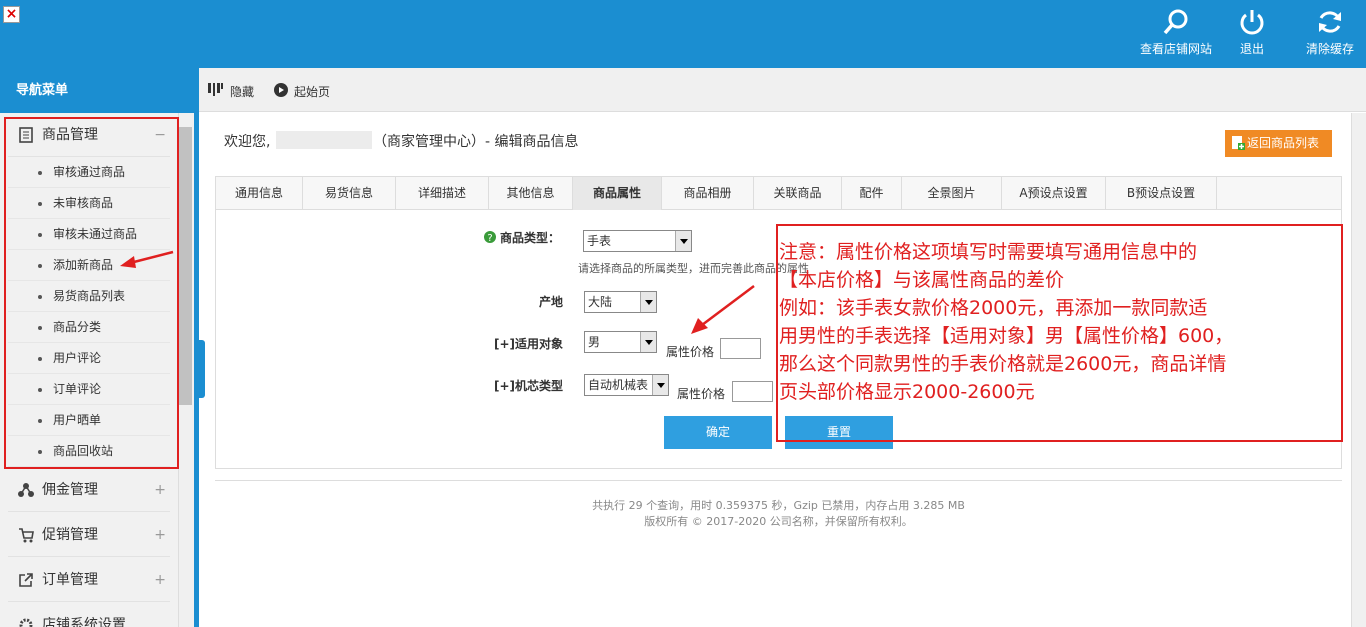 The height and width of the screenshot is (627, 1366). I want to click on sidebar-group-promotion: 促销管理 +, so click(89, 535).